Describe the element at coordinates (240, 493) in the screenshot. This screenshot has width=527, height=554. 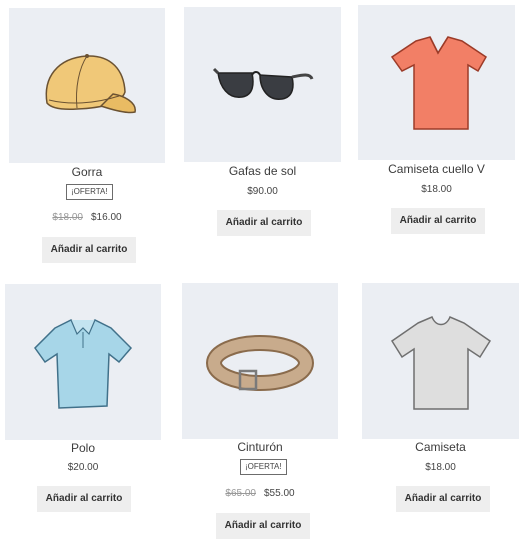
I see `old-price: $65.00` at that location.